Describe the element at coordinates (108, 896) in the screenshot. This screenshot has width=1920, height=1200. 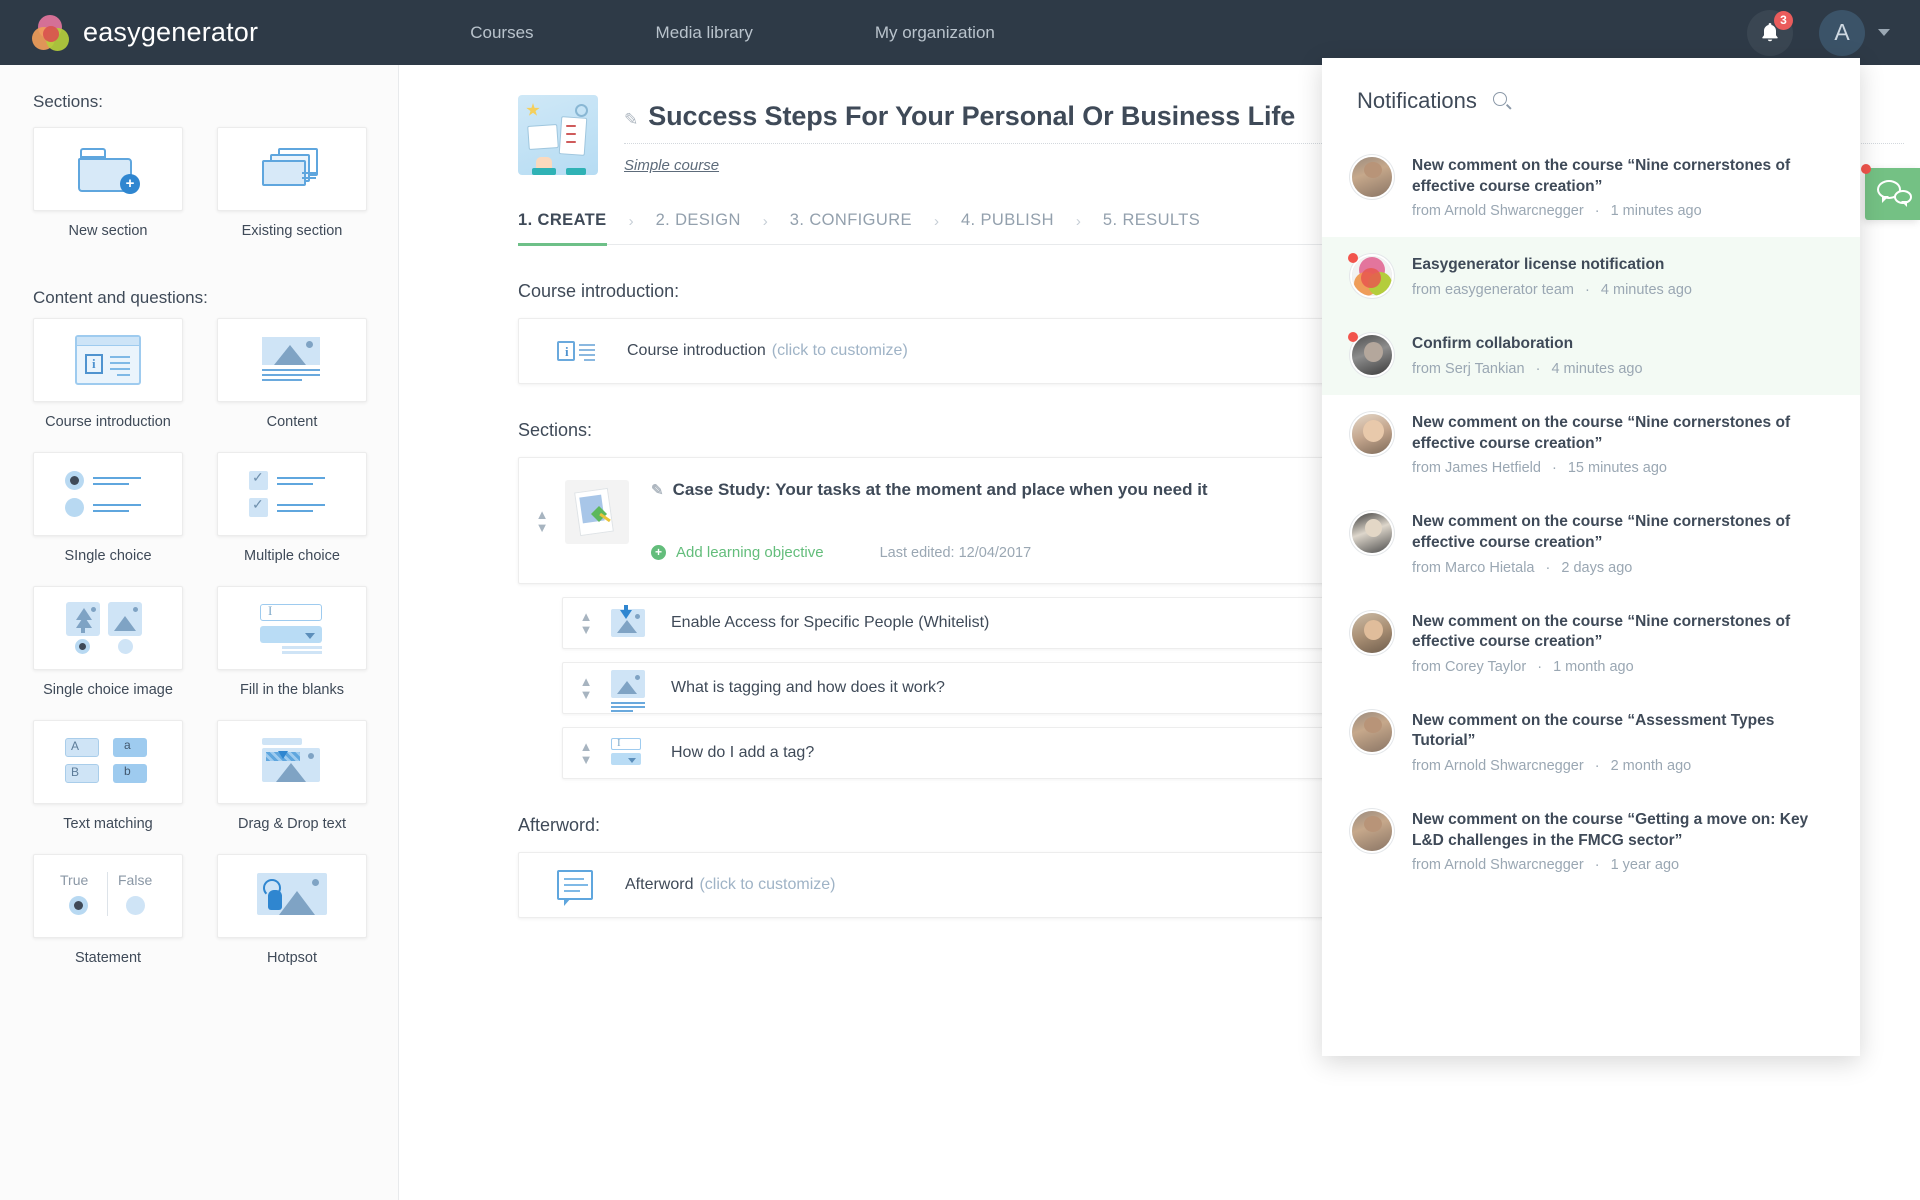
I see `sidebar-tile-statement-box: True False` at that location.